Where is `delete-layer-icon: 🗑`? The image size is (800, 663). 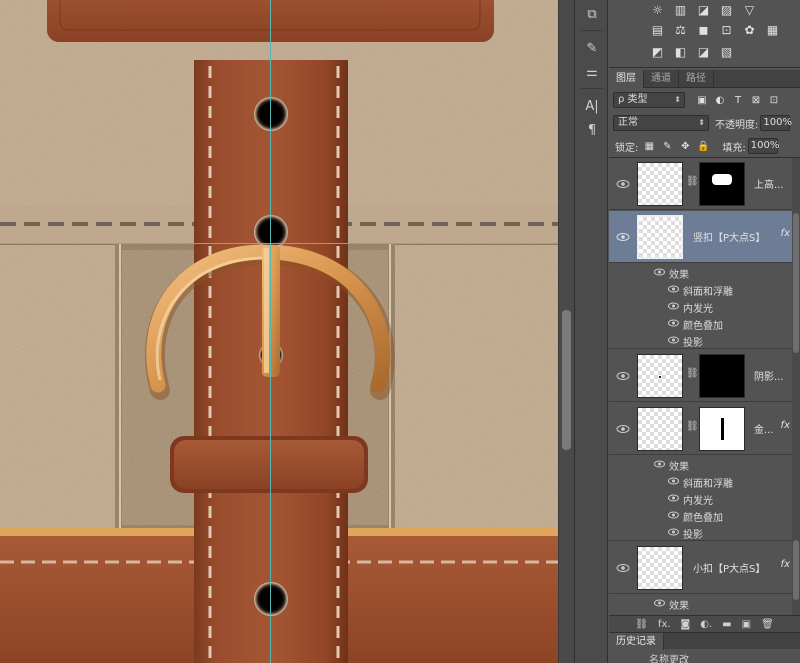 delete-layer-icon: 🗑 is located at coordinates (767, 624).